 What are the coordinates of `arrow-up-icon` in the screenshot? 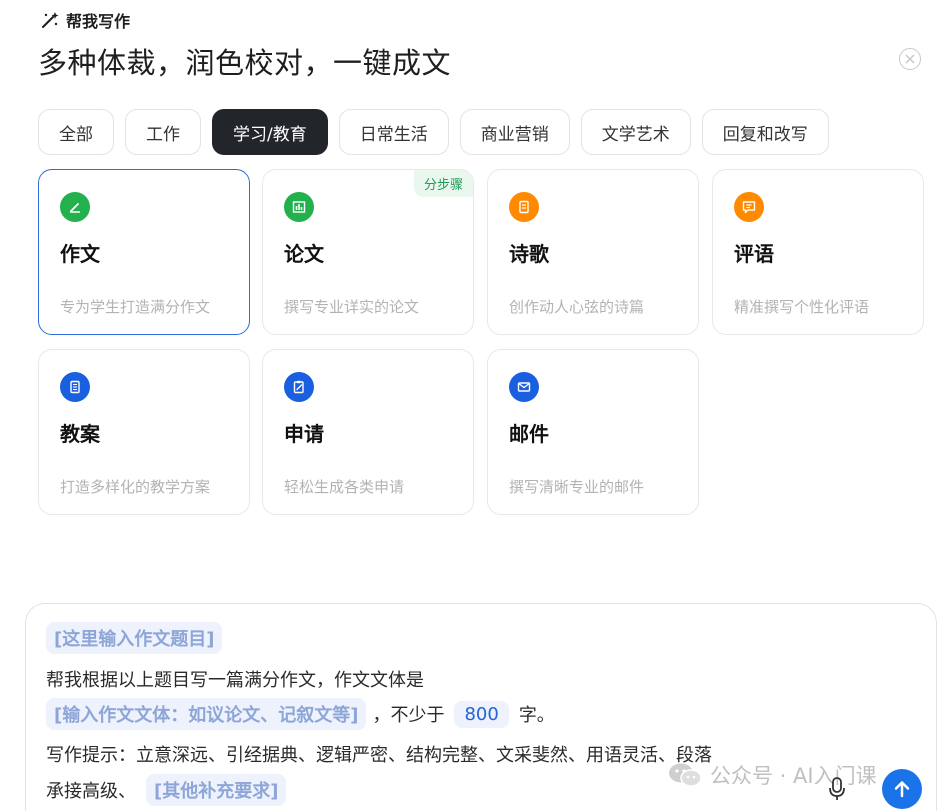 It's located at (902, 789).